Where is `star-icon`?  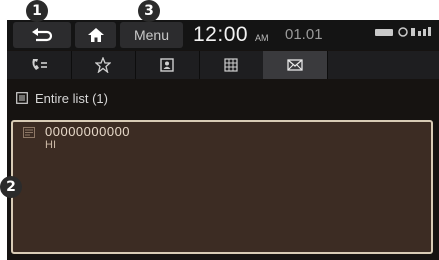 star-icon is located at coordinates (103, 65).